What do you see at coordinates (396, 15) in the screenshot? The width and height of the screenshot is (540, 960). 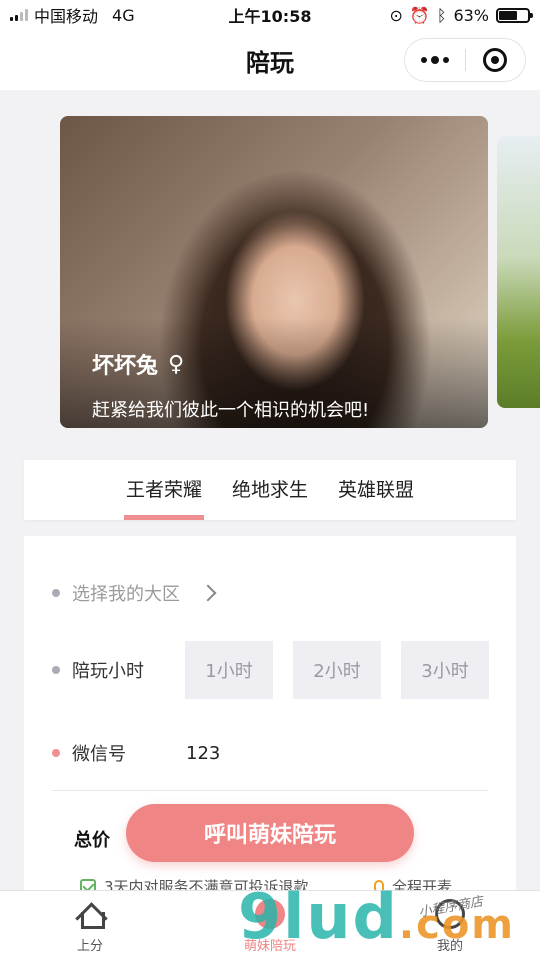 I see `rotation-lock-icon: ⊙` at bounding box center [396, 15].